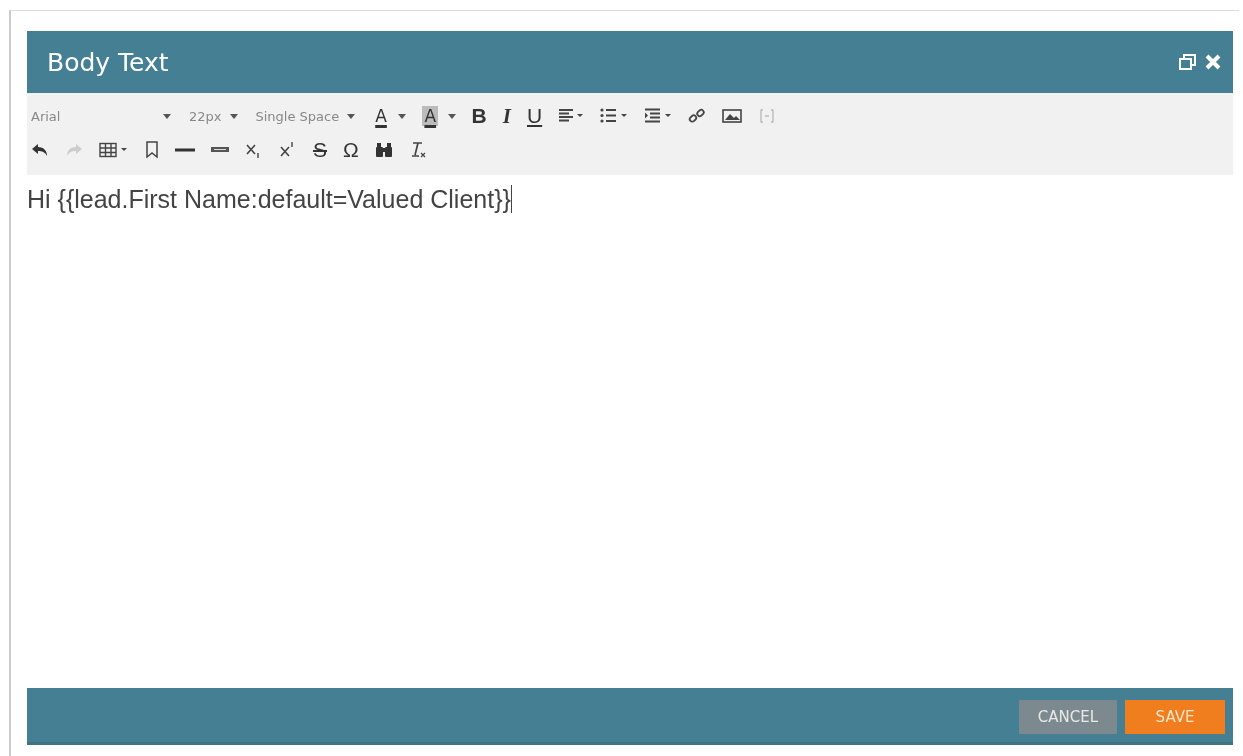 The image size is (1243, 756). What do you see at coordinates (506, 116) in the screenshot?
I see `italic-button: I` at bounding box center [506, 116].